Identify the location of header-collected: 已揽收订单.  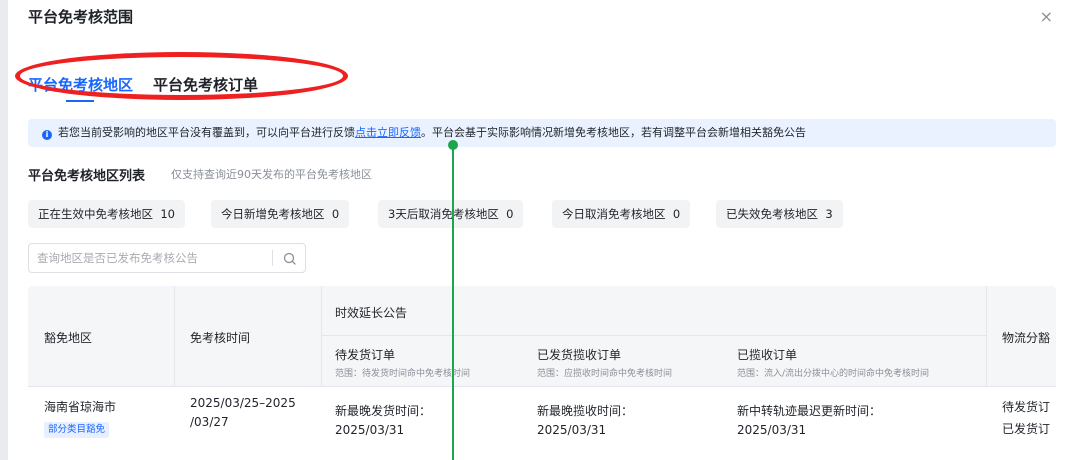
(767, 355).